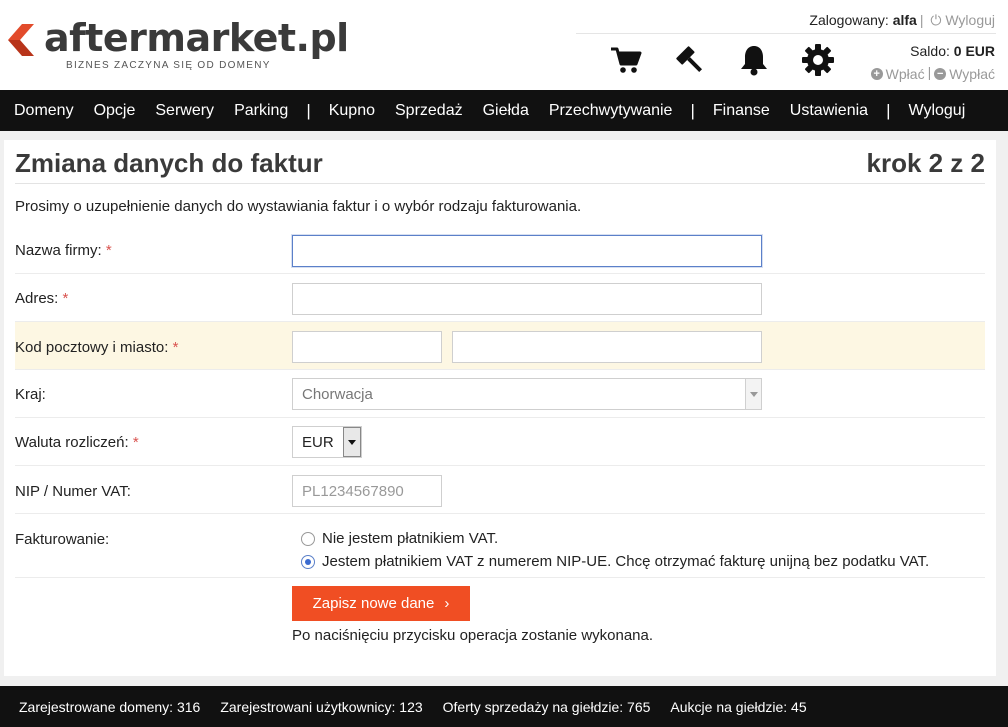 The width and height of the screenshot is (1008, 727). What do you see at coordinates (196, 38) in the screenshot?
I see `logo-text: aftermarket.pl` at bounding box center [196, 38].